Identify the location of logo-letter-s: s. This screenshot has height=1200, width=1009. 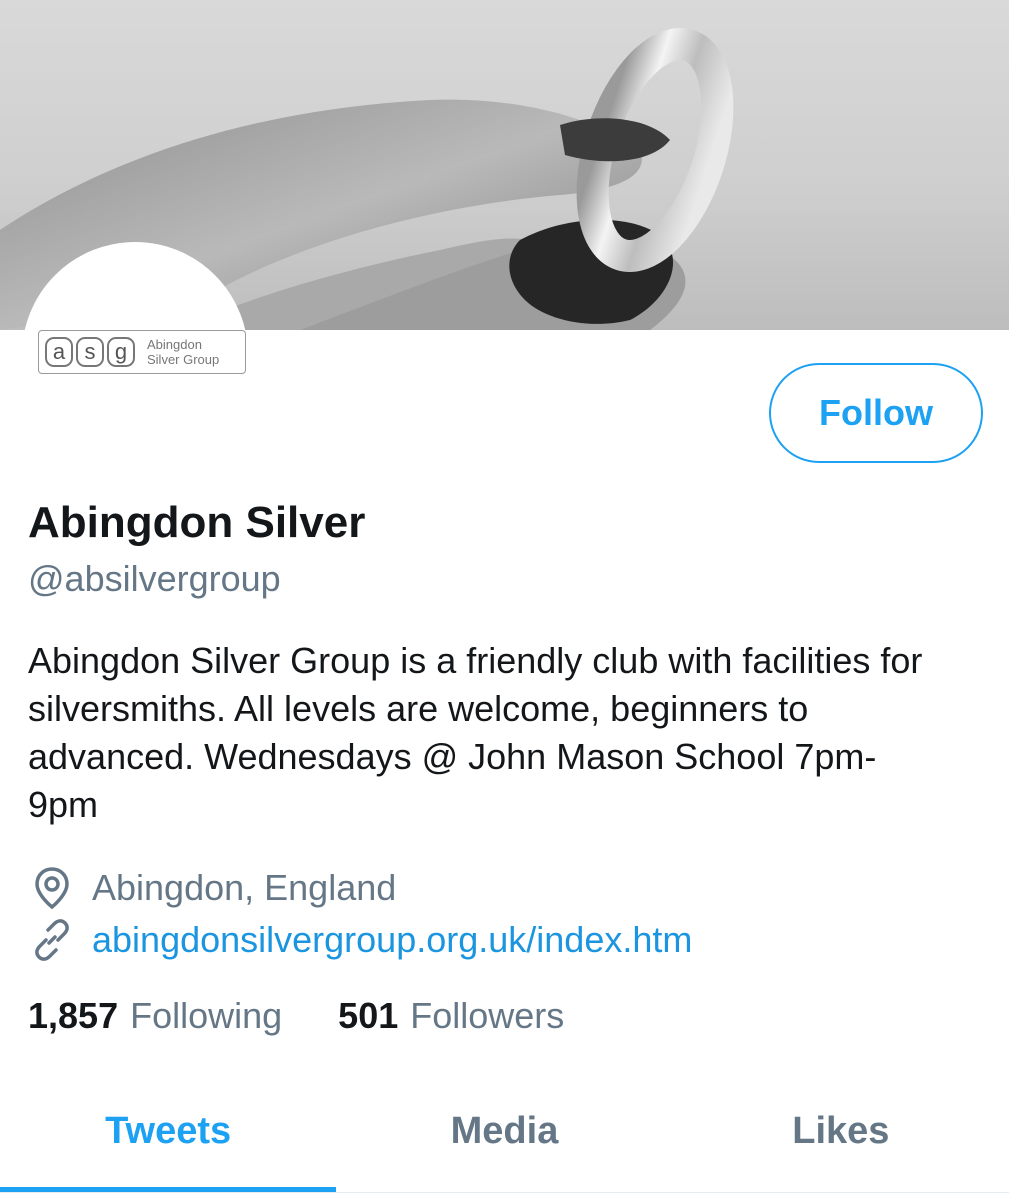
(90, 352).